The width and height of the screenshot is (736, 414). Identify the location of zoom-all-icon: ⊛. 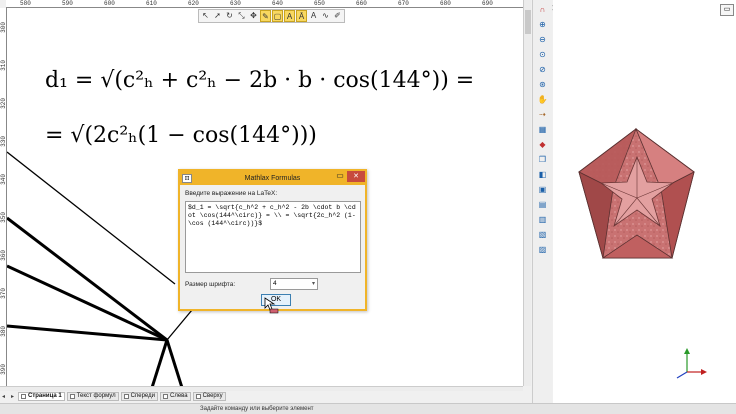
(543, 85).